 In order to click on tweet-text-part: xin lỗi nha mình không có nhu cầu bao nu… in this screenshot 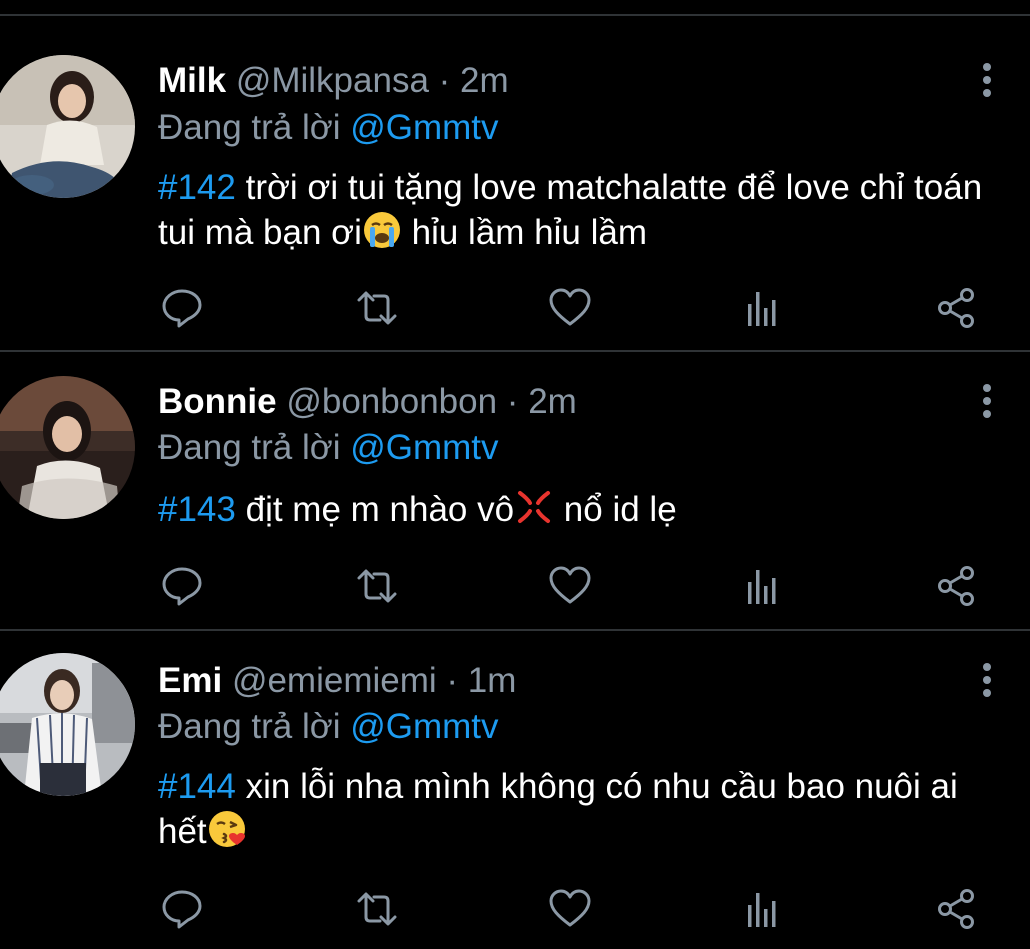, I will do `click(558, 809)`.